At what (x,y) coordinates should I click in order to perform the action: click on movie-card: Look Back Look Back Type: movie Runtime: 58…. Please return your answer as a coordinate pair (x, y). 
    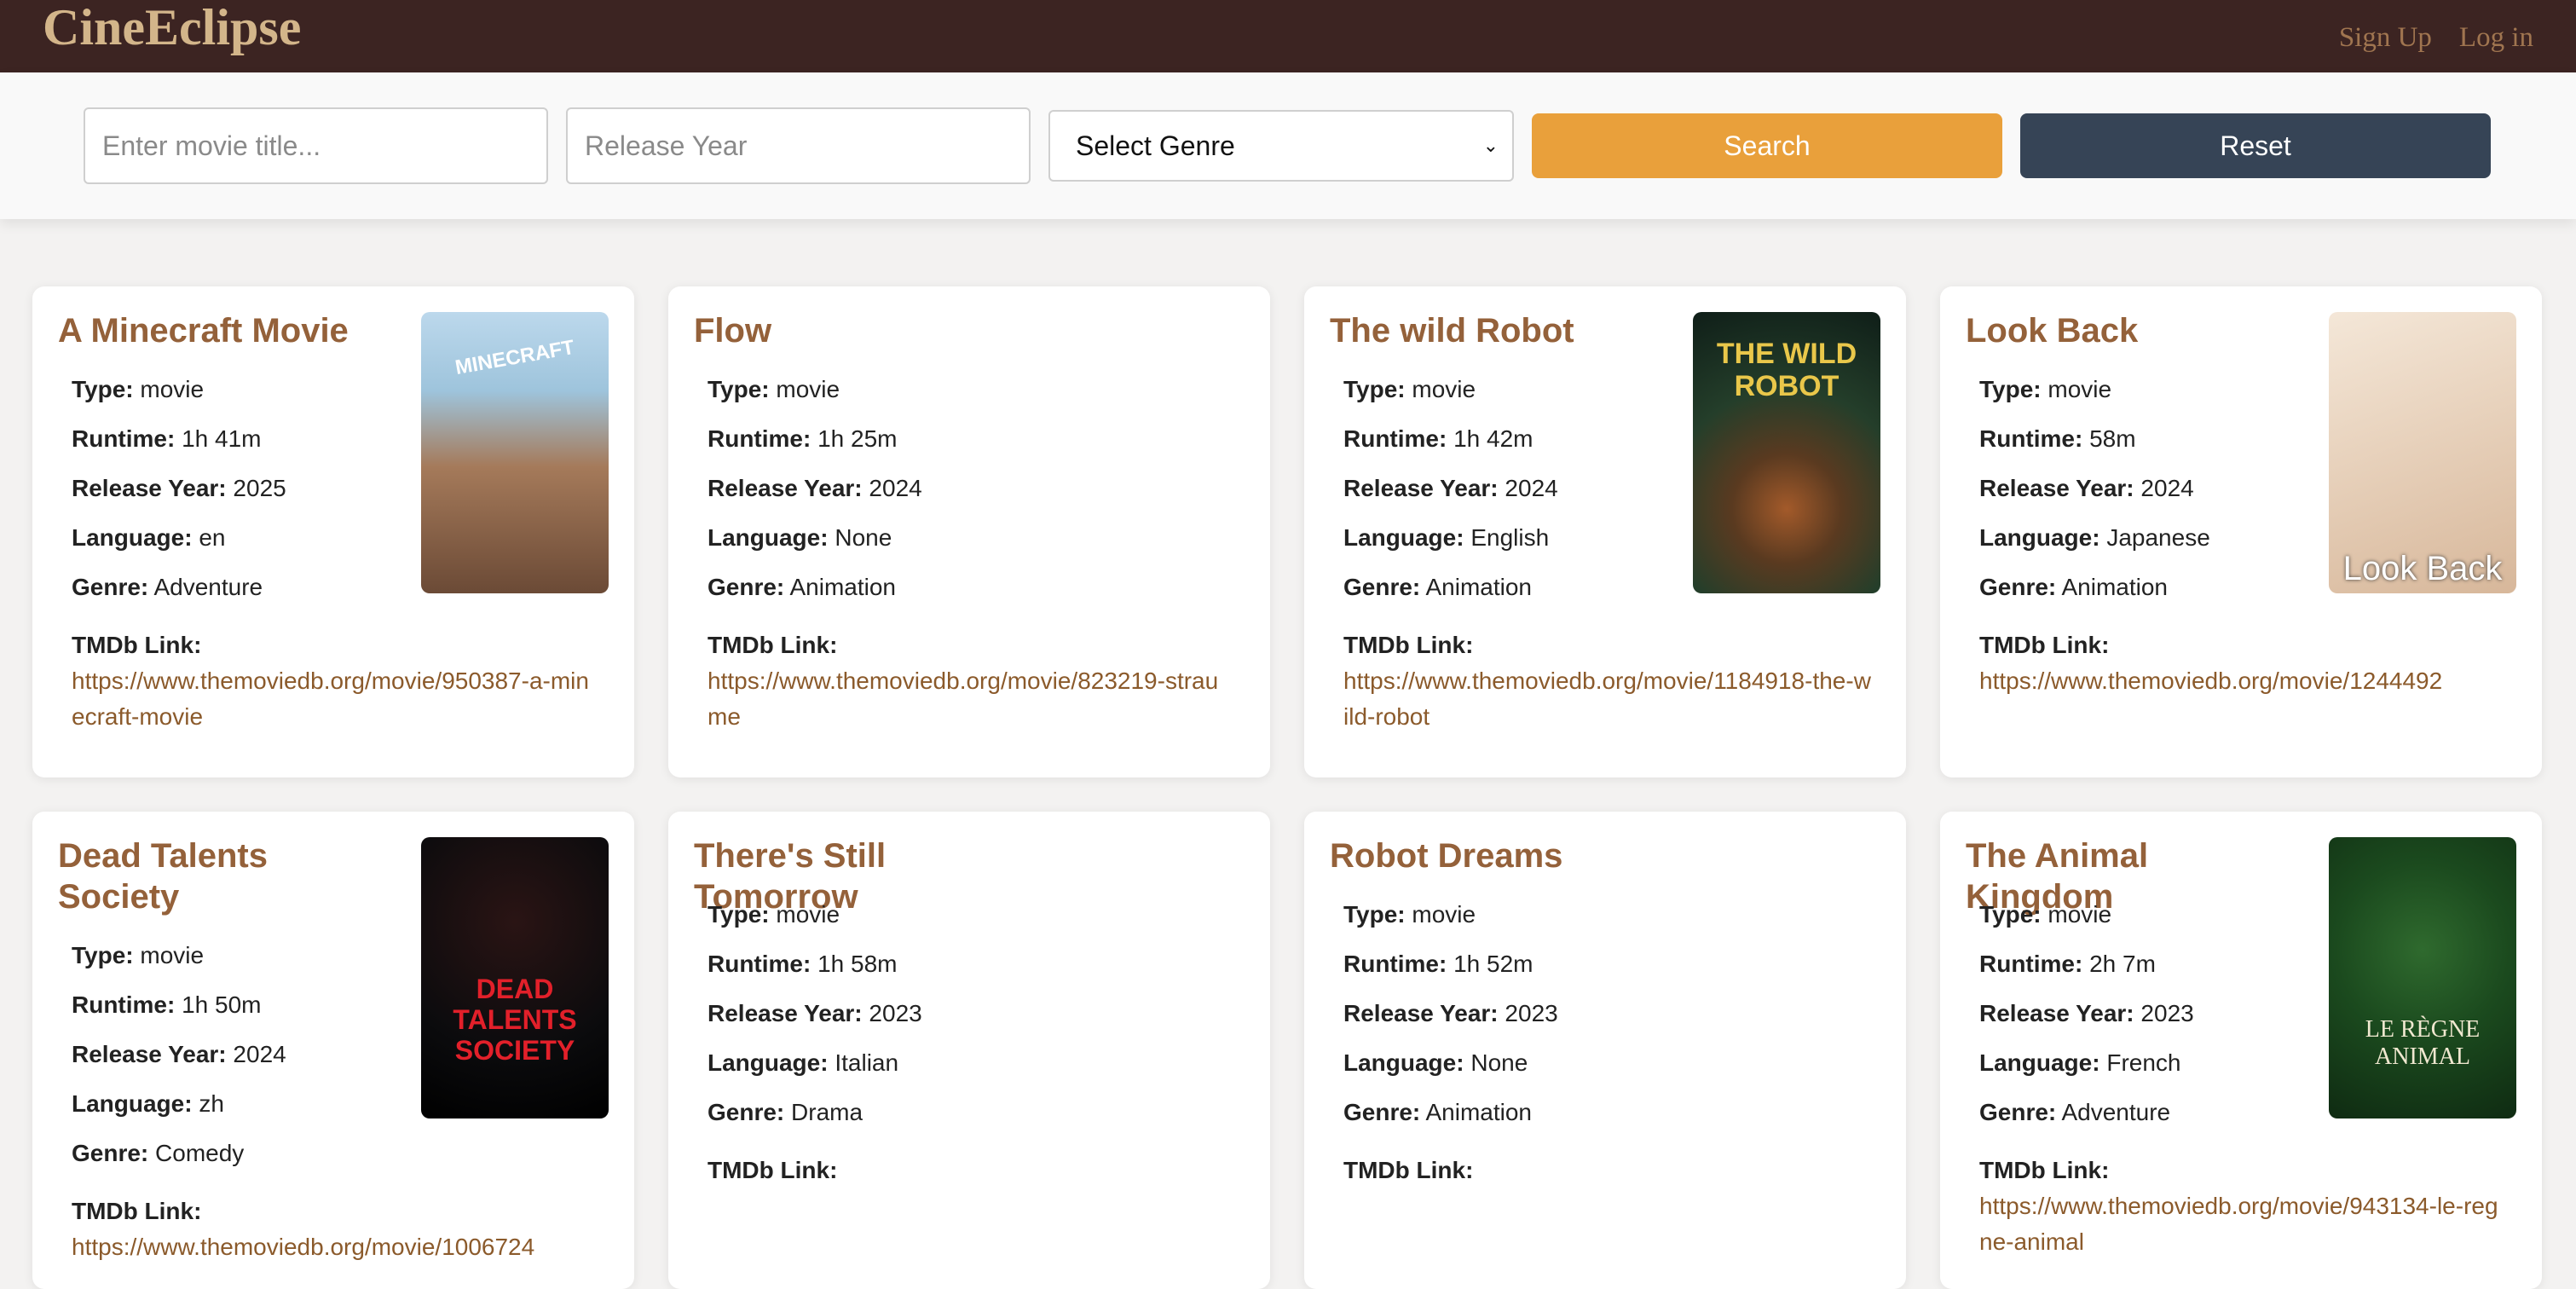
    Looking at the image, I should click on (2241, 531).